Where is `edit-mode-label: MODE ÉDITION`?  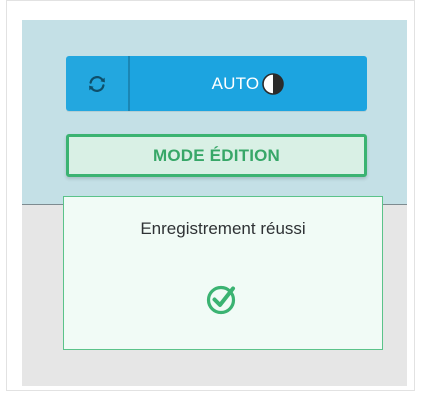
edit-mode-label: MODE ÉDITION is located at coordinates (216, 155).